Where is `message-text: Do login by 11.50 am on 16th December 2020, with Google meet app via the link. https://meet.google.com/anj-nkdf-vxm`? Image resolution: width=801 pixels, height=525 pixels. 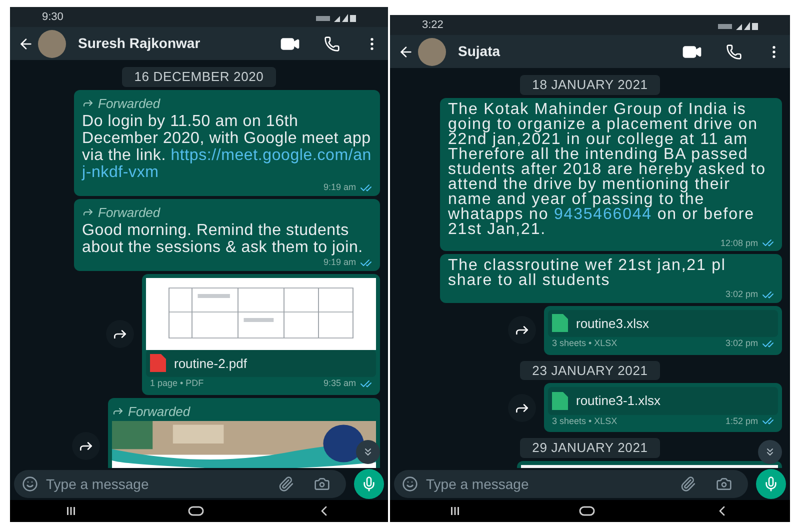 message-text: Do login by 11.50 am on 16th December 2020, with Google meet app via the link. https://meet.google.com/anj-nkdf-vxm is located at coordinates (227, 147).